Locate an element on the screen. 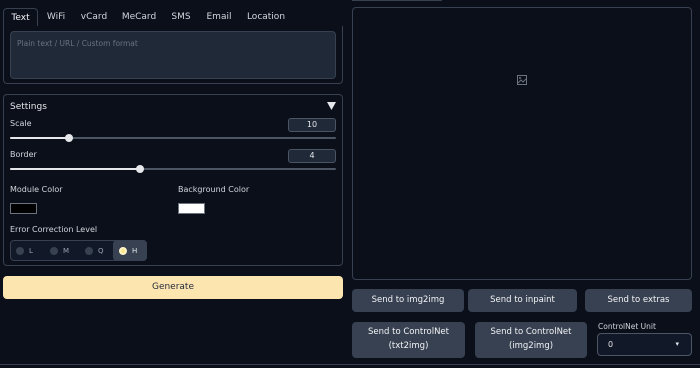  controlnet-unit-select: 0 ▾ is located at coordinates (644, 344).